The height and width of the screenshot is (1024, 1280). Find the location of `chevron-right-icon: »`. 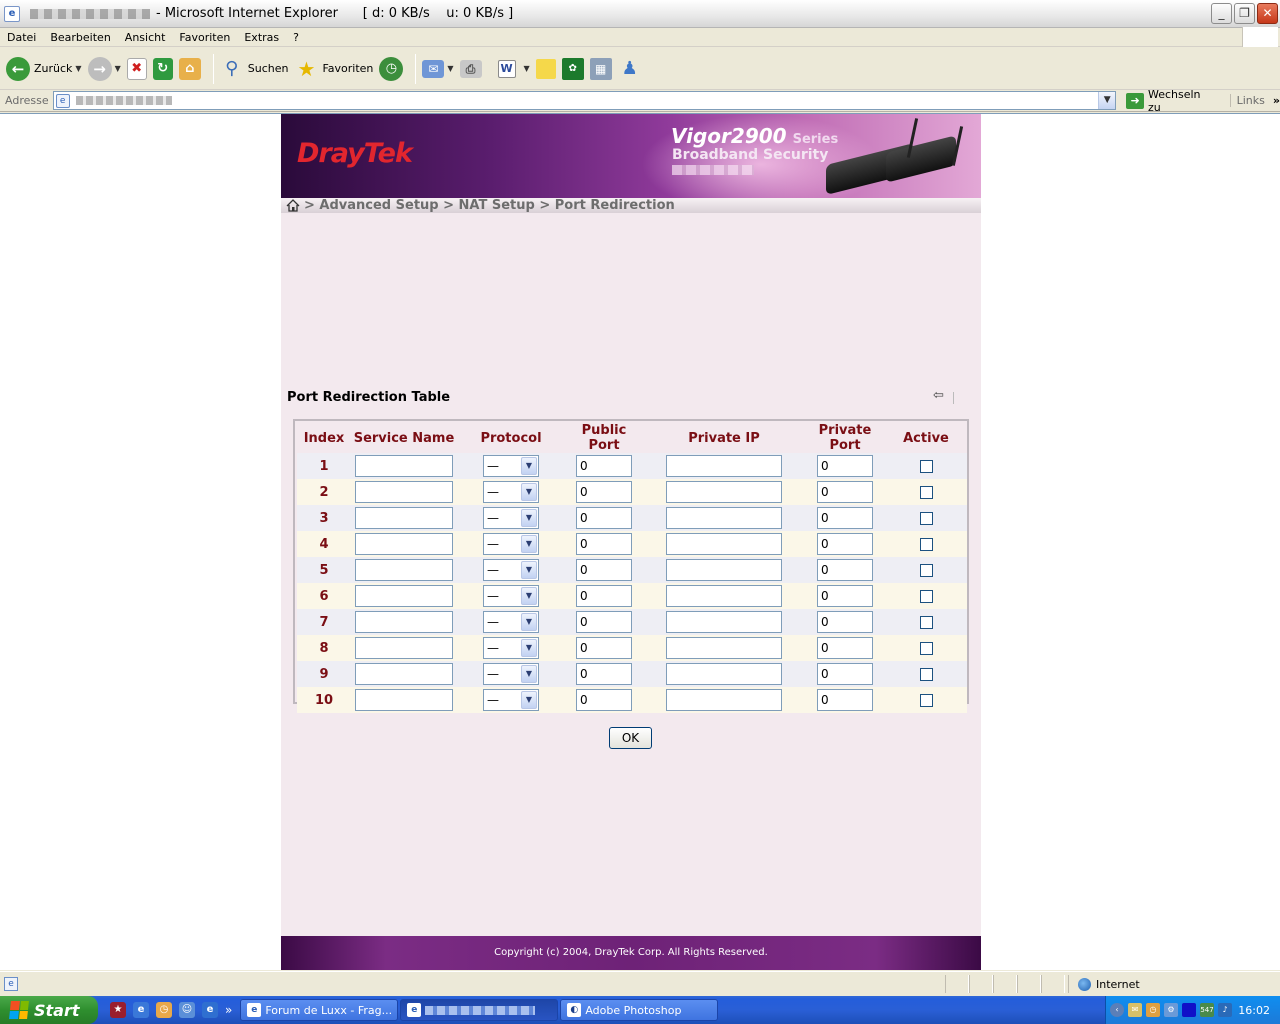

chevron-right-icon: » is located at coordinates (1276, 100).